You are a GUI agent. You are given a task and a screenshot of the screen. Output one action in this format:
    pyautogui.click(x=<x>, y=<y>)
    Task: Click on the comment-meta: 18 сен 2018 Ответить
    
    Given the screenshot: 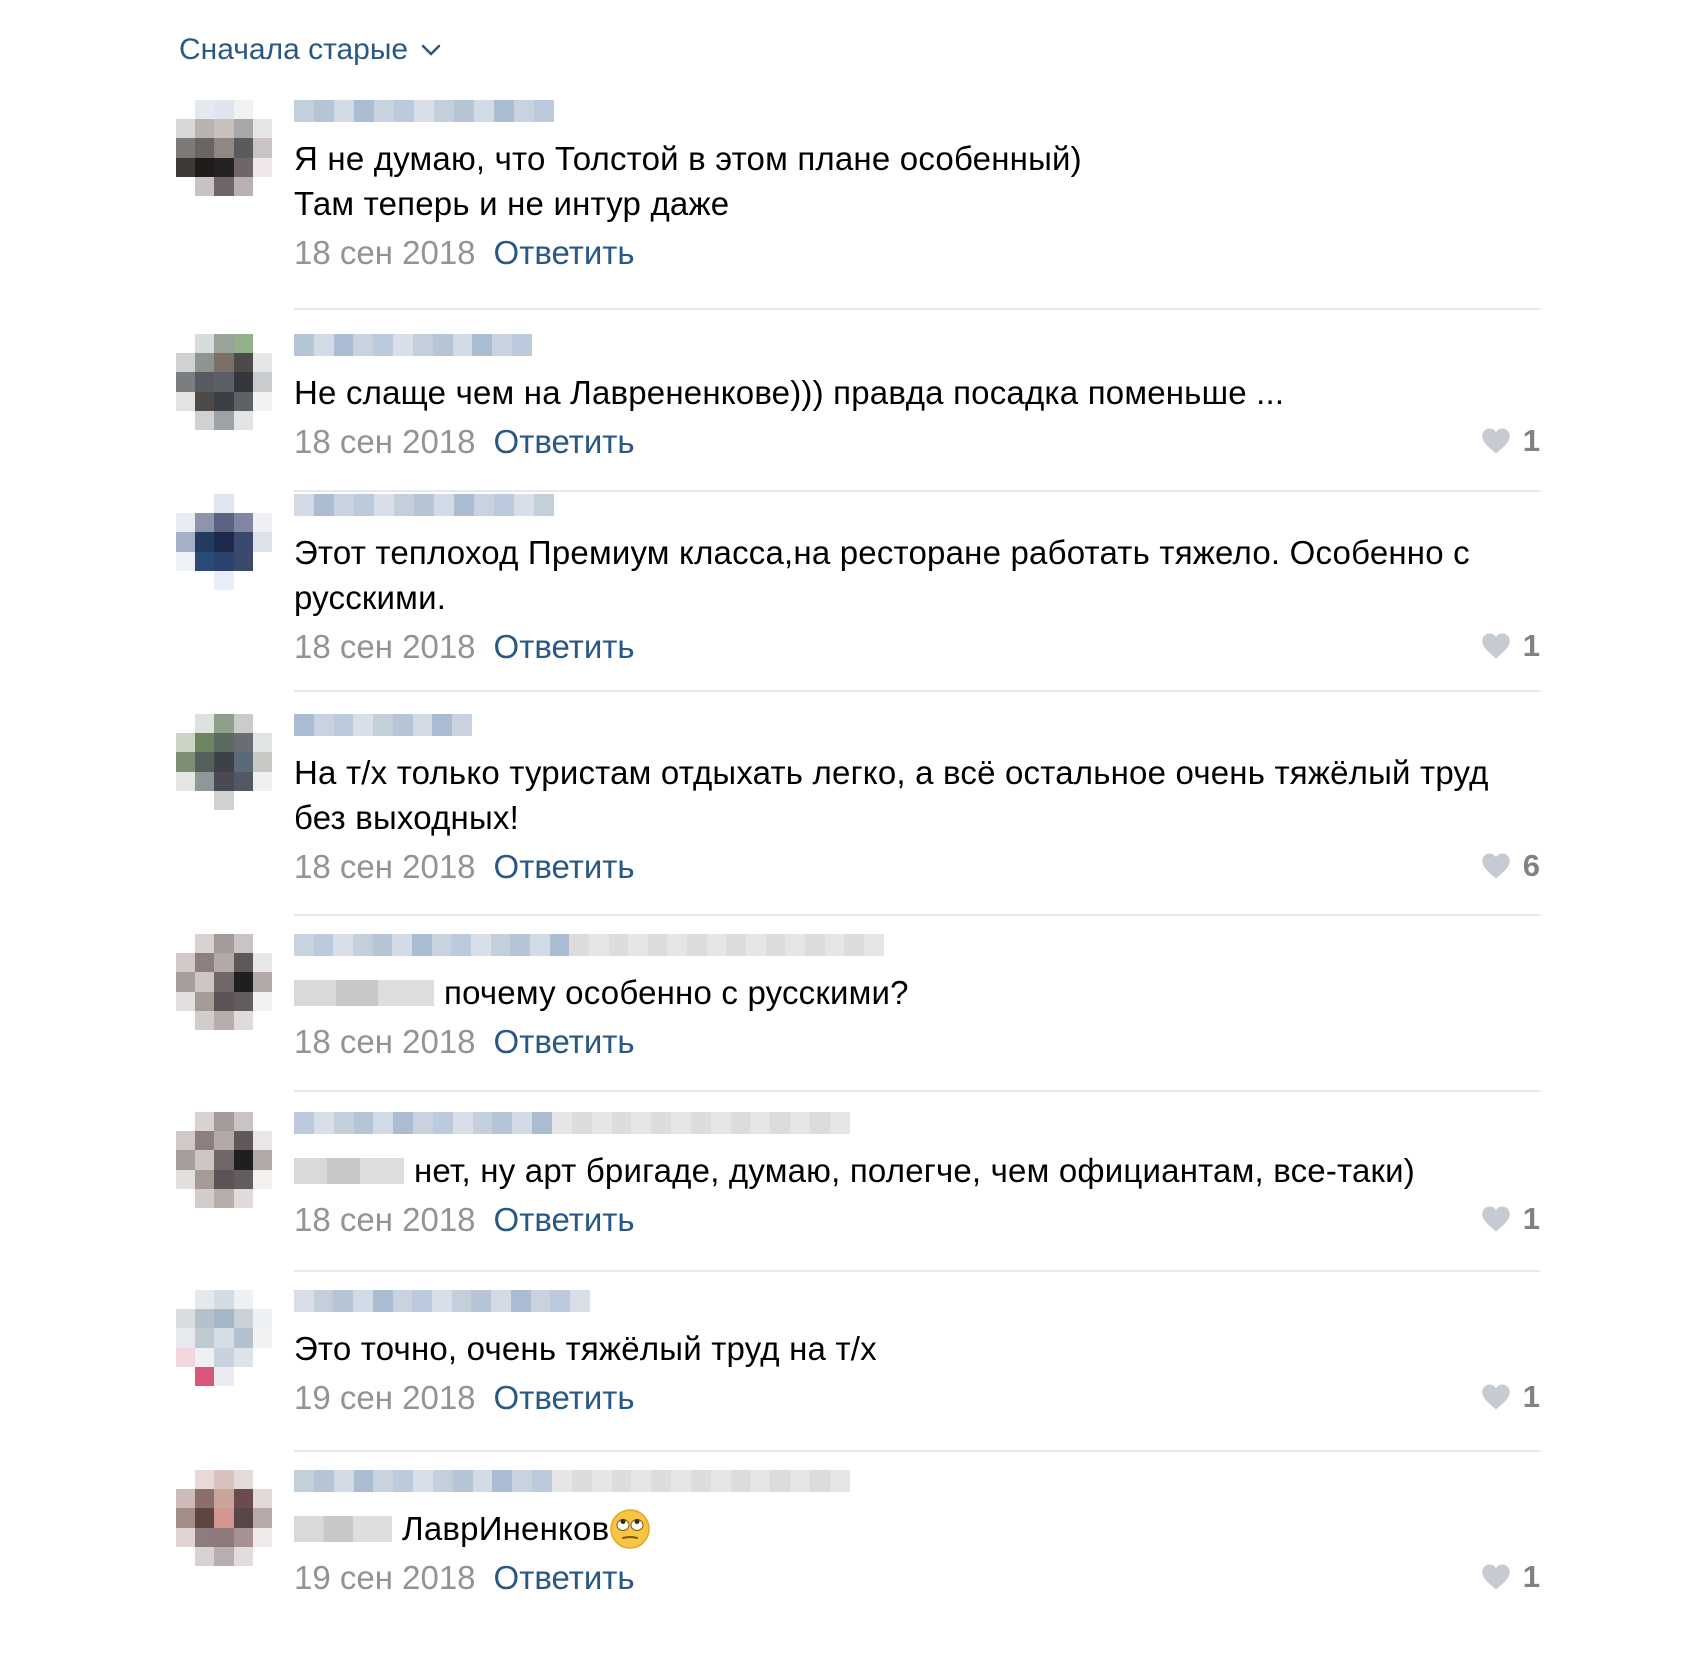 What is the action you would take?
    pyautogui.click(x=917, y=256)
    